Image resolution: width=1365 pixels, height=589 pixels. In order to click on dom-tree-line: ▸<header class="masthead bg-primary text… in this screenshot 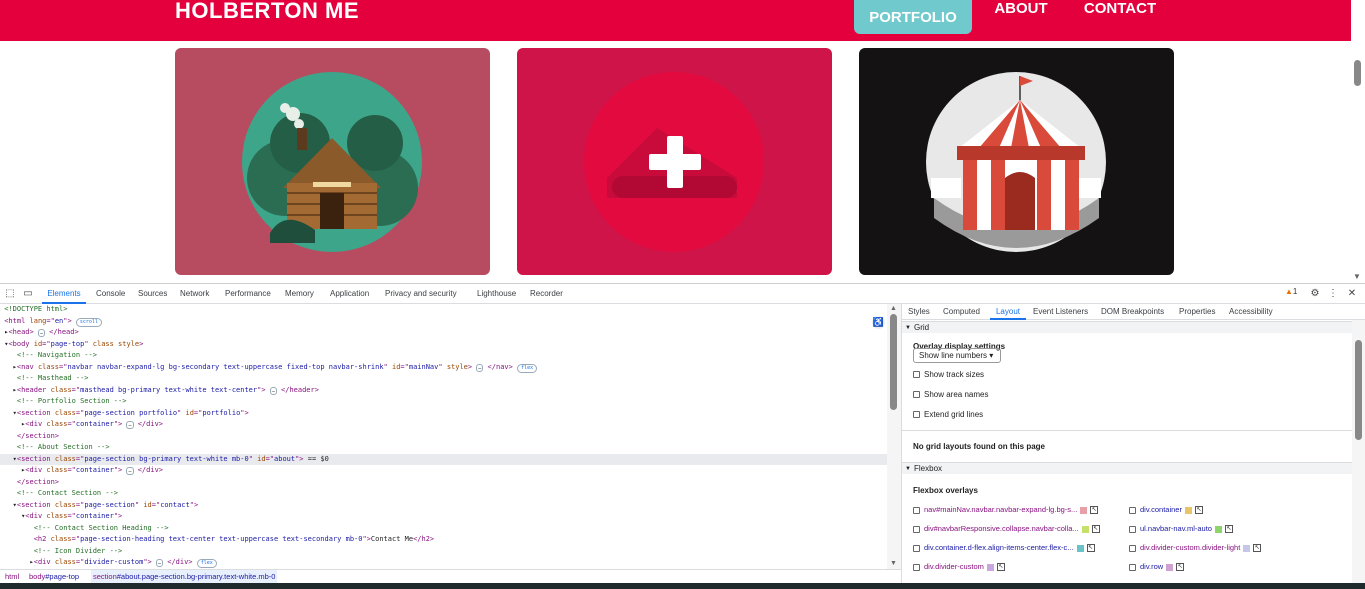, I will do `click(443, 391)`.